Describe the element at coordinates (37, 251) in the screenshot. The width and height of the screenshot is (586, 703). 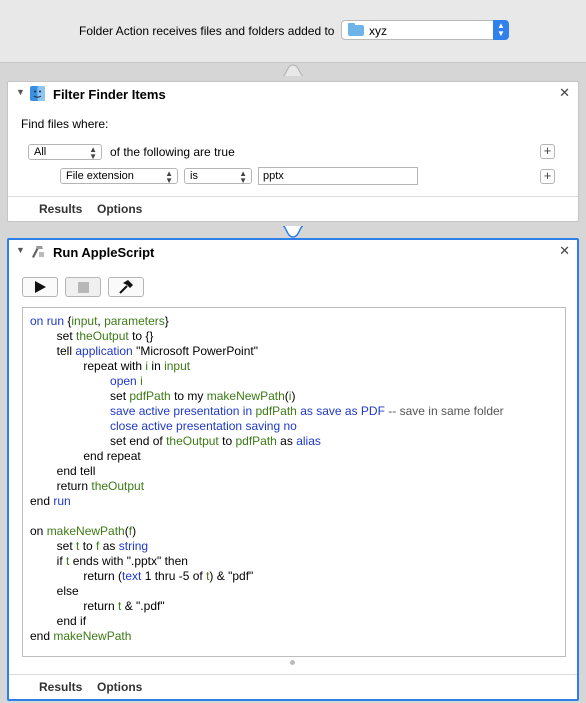
I see `applescript-icon` at that location.